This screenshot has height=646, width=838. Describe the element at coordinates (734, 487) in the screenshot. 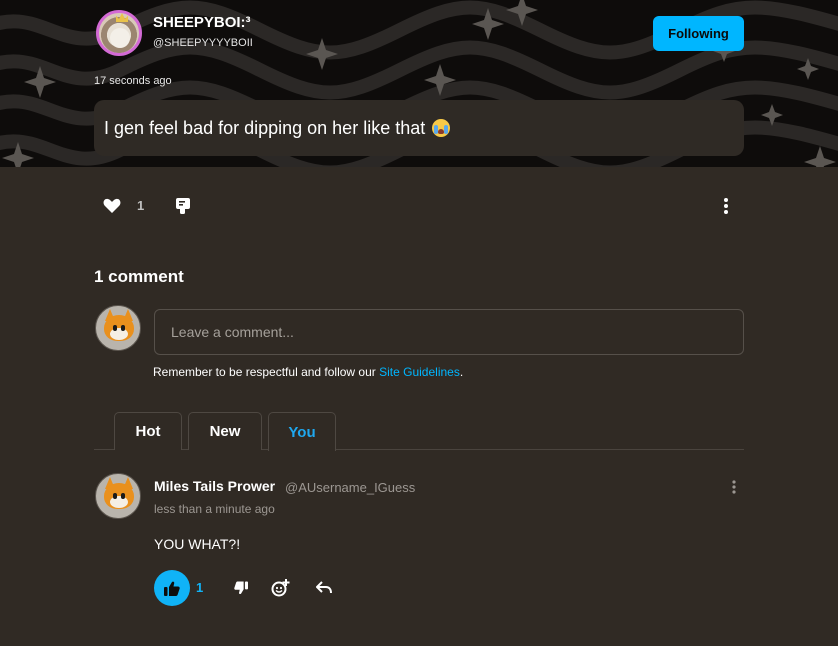

I see `comment-more-icon` at that location.